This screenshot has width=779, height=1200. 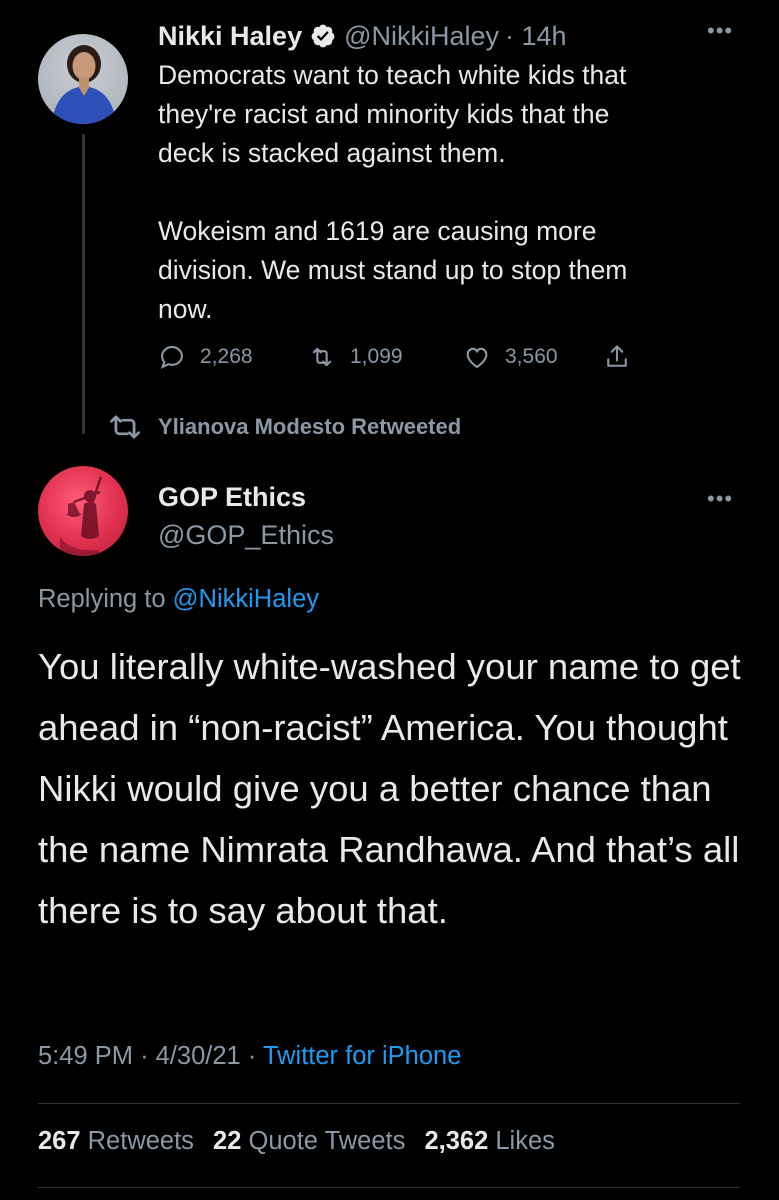 I want to click on thread-connector-line, so click(x=83, y=284).